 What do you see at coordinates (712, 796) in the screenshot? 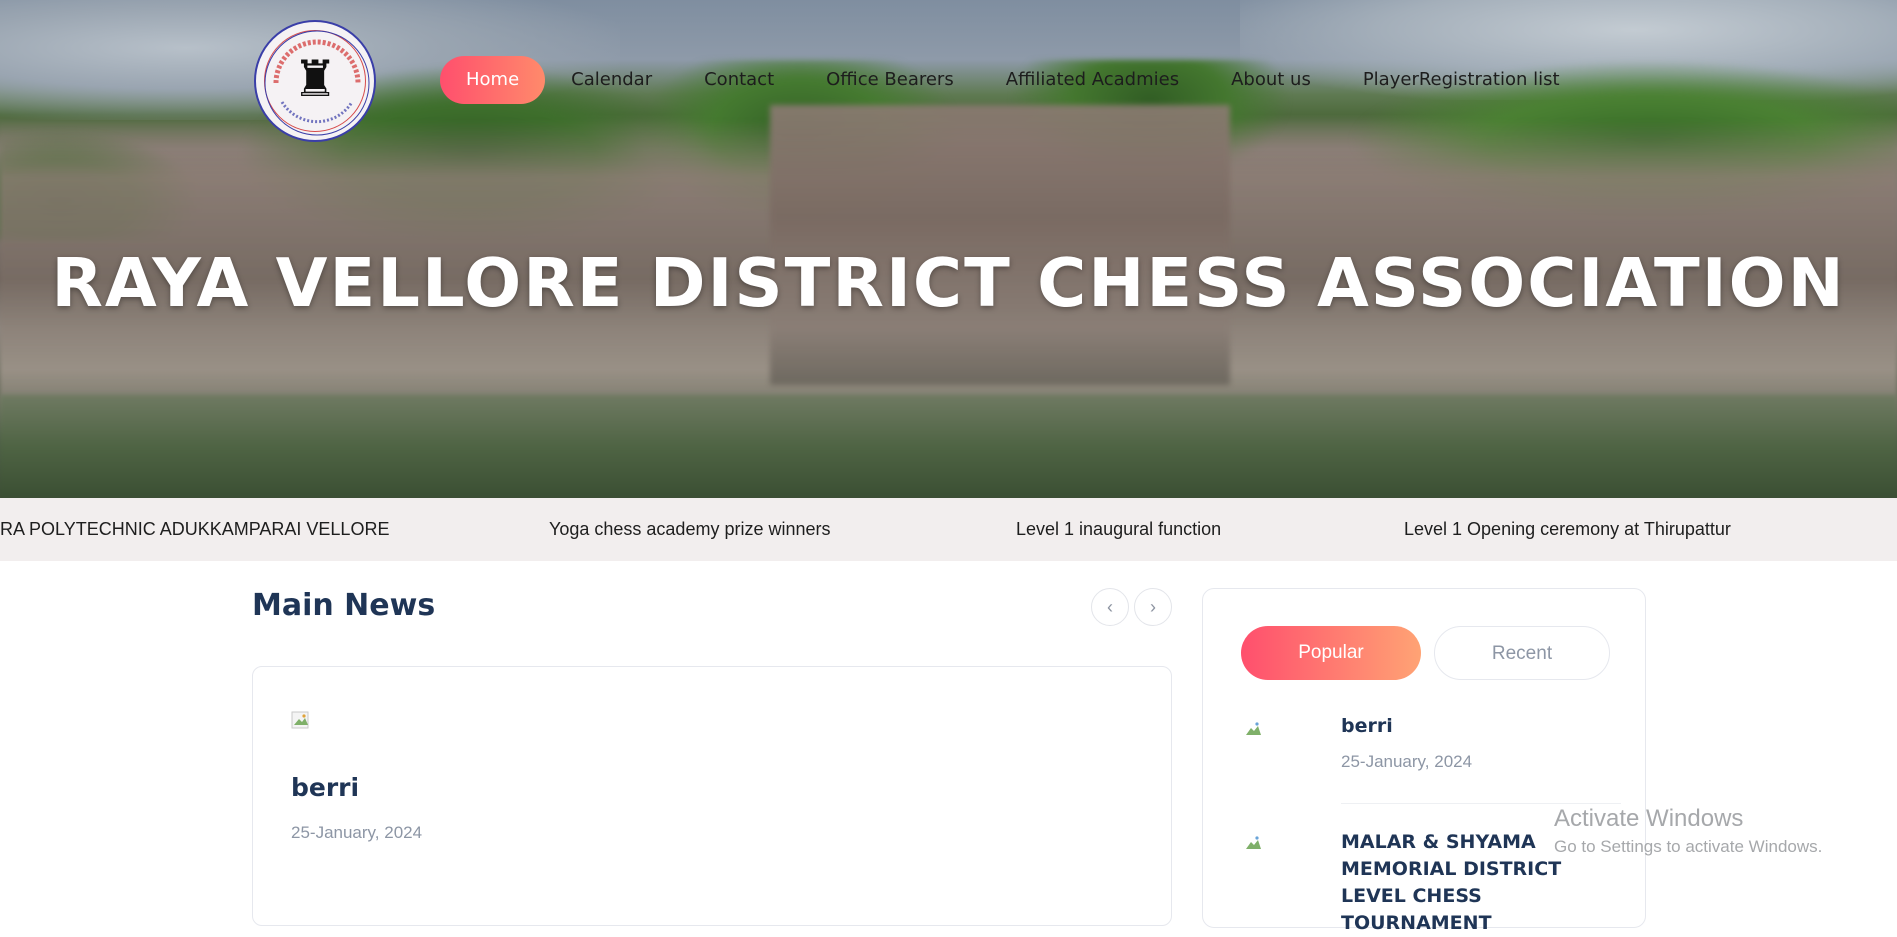
I see `main-news-card: berri 25-January, 2024` at bounding box center [712, 796].